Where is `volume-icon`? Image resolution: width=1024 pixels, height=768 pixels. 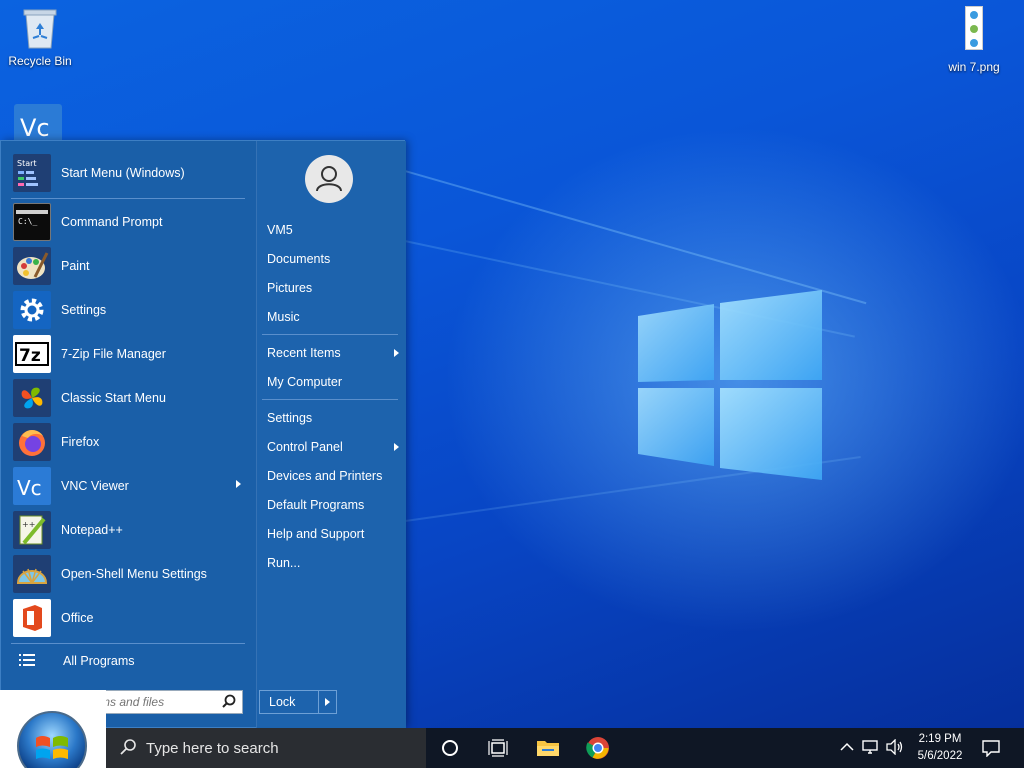 volume-icon is located at coordinates (895, 748).